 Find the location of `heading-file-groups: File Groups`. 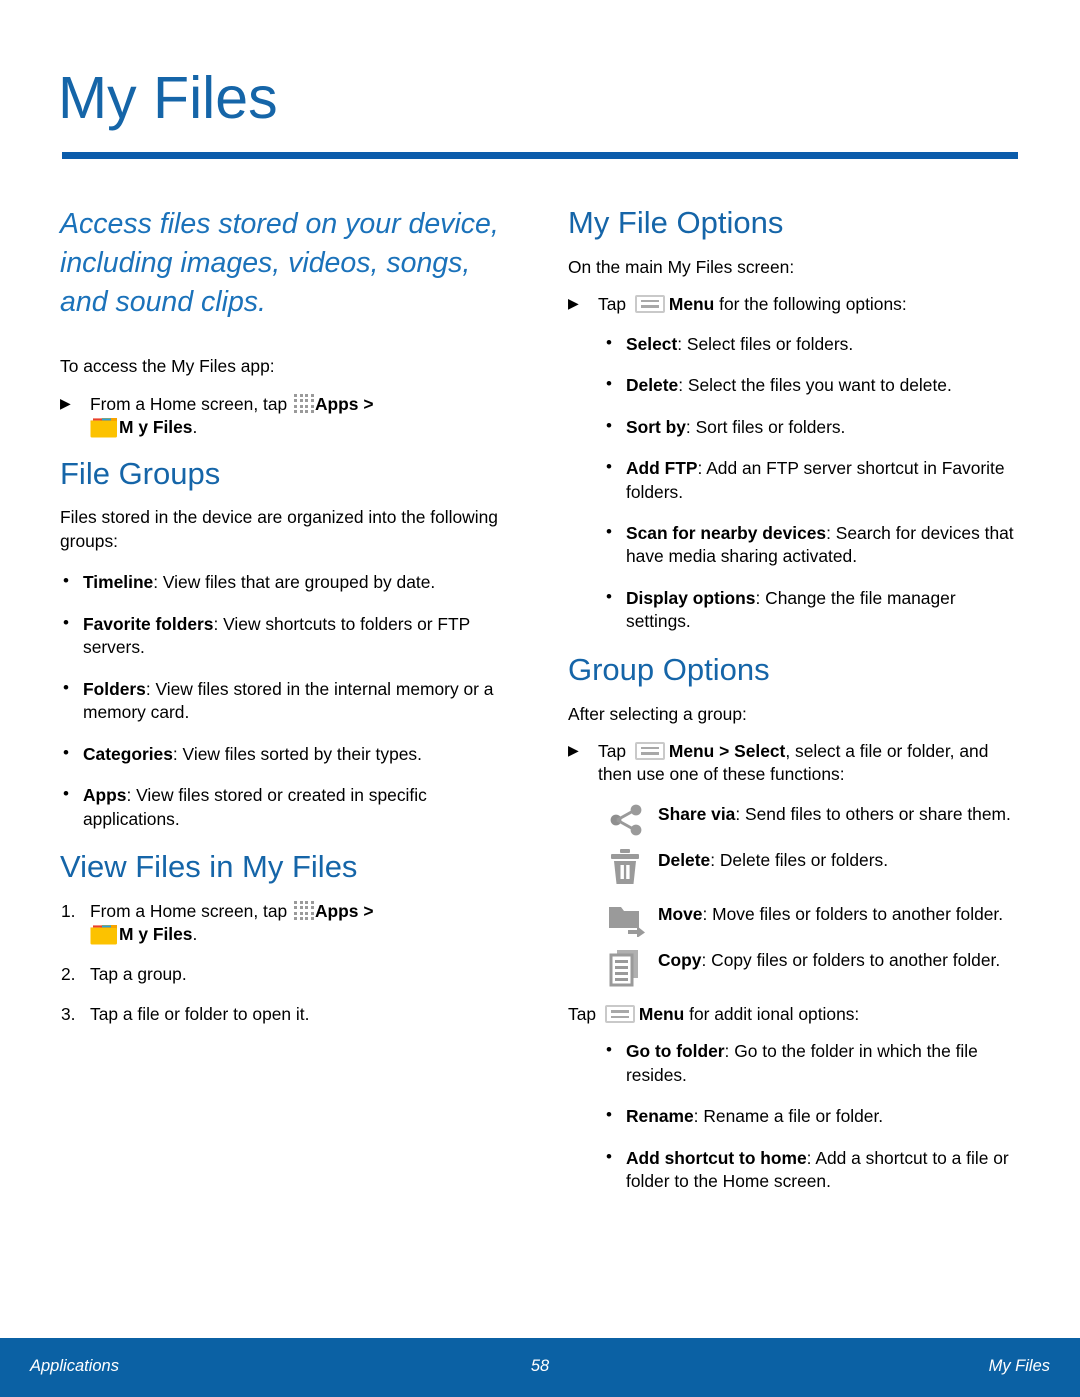

heading-file-groups: File Groups is located at coordinates (140, 473).